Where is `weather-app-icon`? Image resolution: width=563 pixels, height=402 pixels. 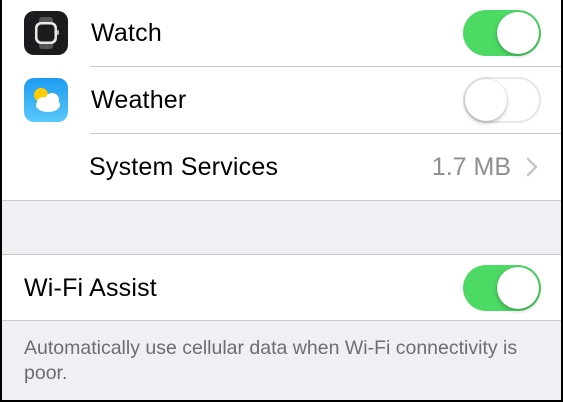
weather-app-icon is located at coordinates (46, 100).